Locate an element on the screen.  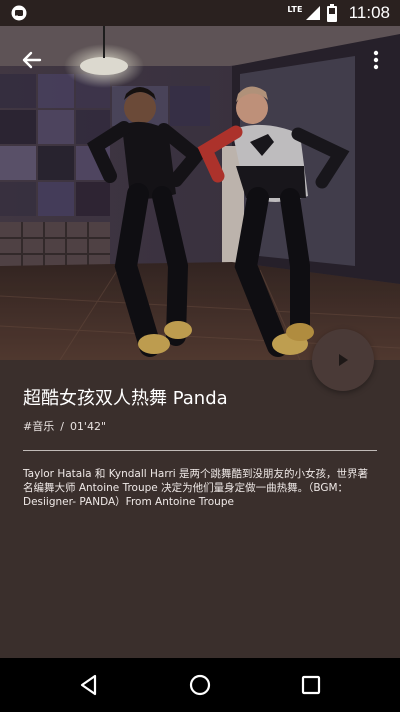
play-button is located at coordinates (343, 360).